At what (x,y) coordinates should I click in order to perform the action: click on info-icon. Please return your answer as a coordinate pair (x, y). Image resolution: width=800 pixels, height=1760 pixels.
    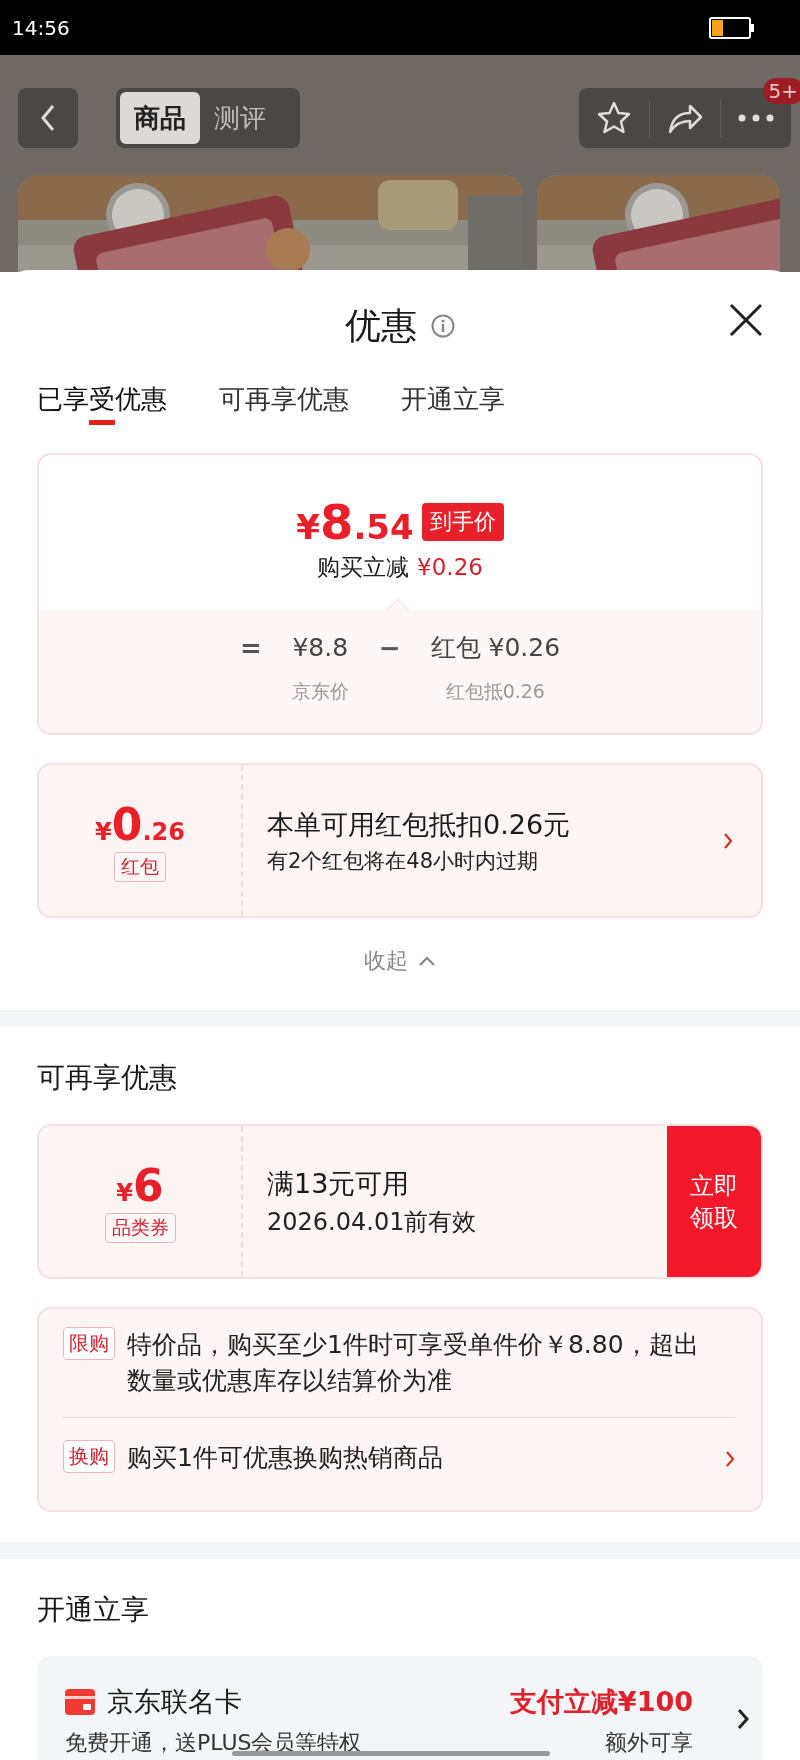
    Looking at the image, I should click on (443, 326).